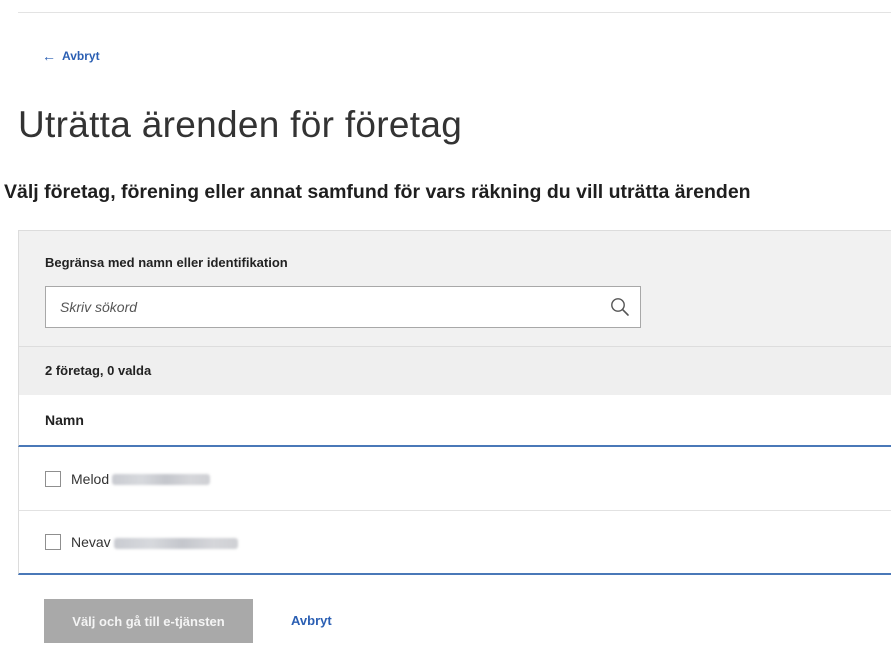  Describe the element at coordinates (454, 479) in the screenshot. I see `table-row: Melod` at that location.